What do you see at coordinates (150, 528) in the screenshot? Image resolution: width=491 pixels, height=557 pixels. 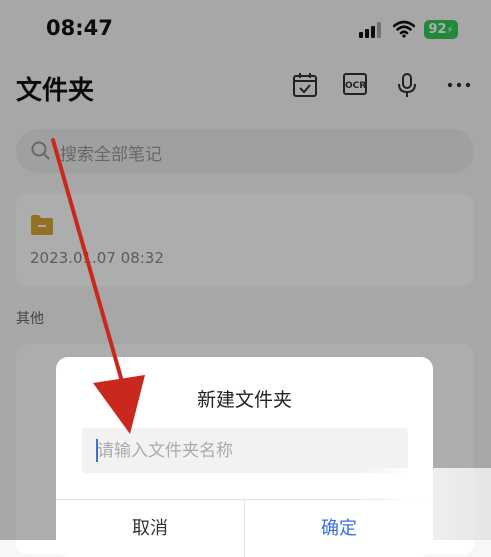 I see `cancel-button: 取消` at bounding box center [150, 528].